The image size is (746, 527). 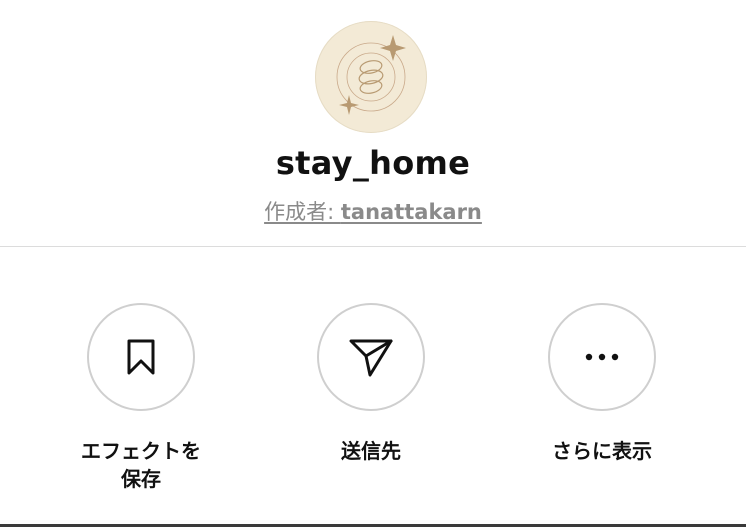 I want to click on save-effect-button: エフェクトを 保存, so click(x=141, y=398).